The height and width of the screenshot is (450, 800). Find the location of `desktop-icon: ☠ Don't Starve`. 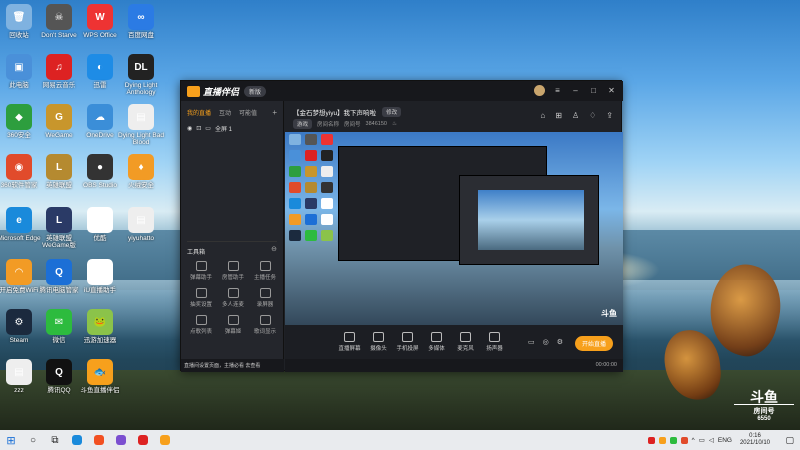

desktop-icon: ☠ Don't Starve is located at coordinates (59, 27).